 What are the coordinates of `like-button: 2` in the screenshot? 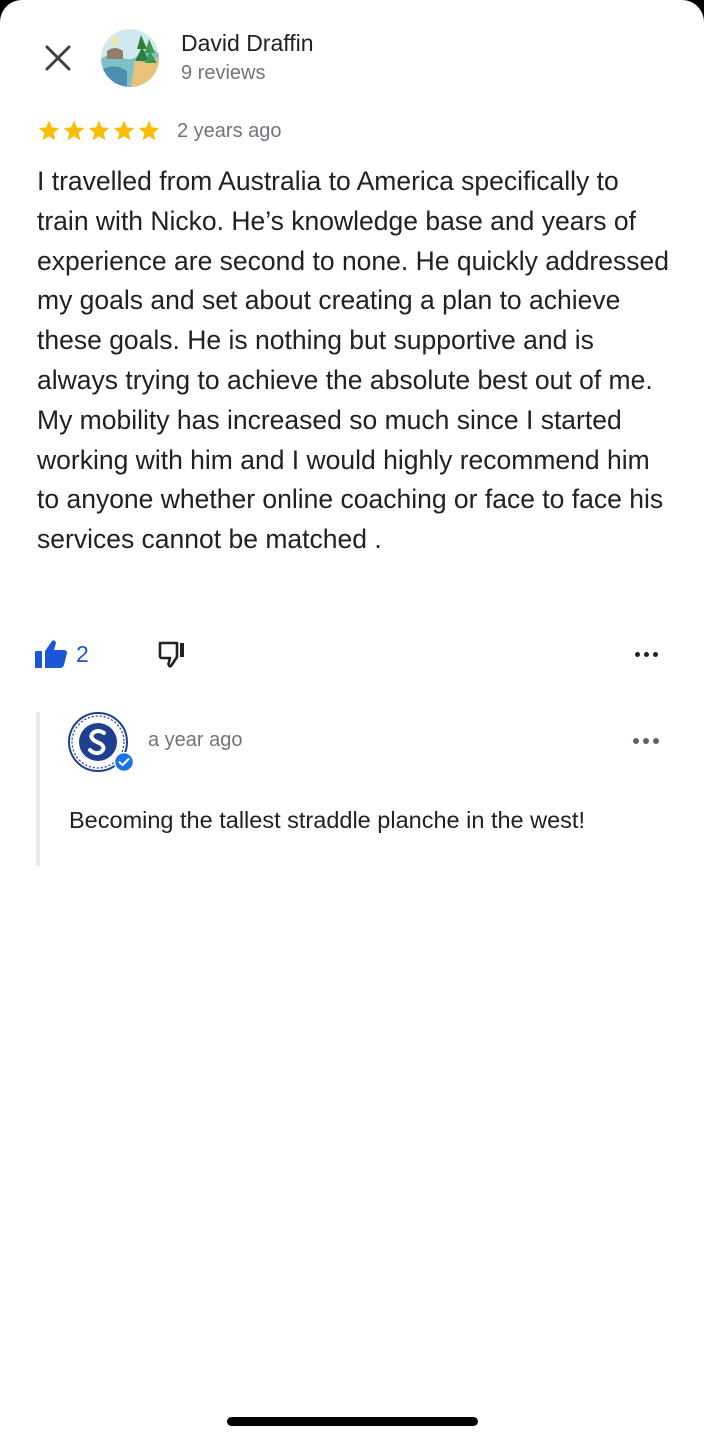 It's located at (61, 654).